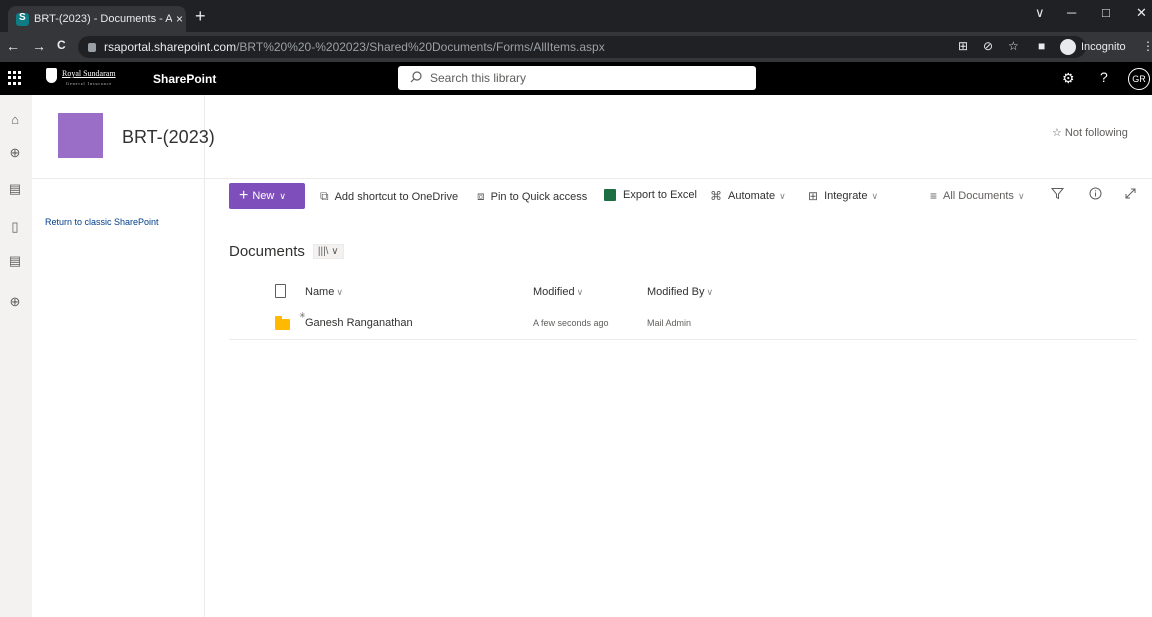 This screenshot has width=1152, height=617. What do you see at coordinates (571, 323) in the screenshot?
I see `row-modified: A few seconds ago` at bounding box center [571, 323].